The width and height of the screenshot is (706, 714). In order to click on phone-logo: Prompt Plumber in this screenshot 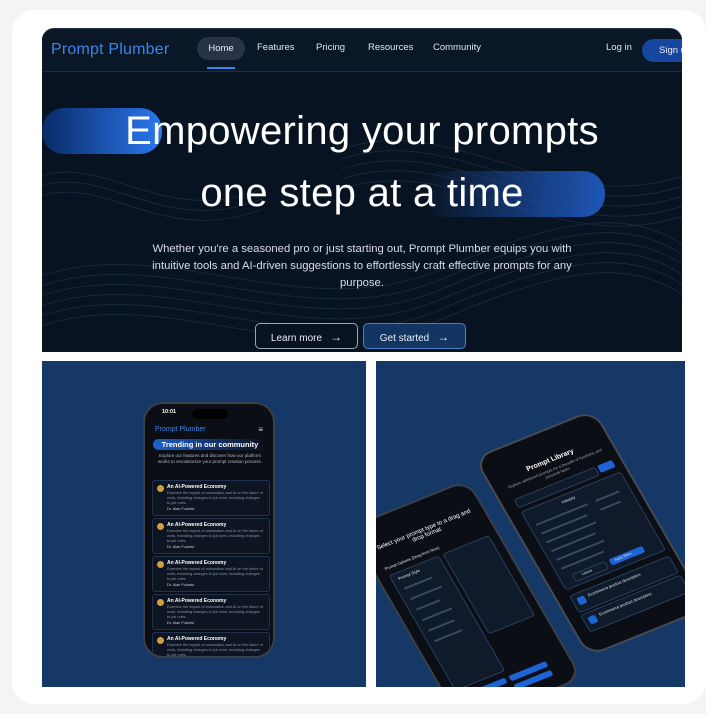, I will do `click(180, 429)`.